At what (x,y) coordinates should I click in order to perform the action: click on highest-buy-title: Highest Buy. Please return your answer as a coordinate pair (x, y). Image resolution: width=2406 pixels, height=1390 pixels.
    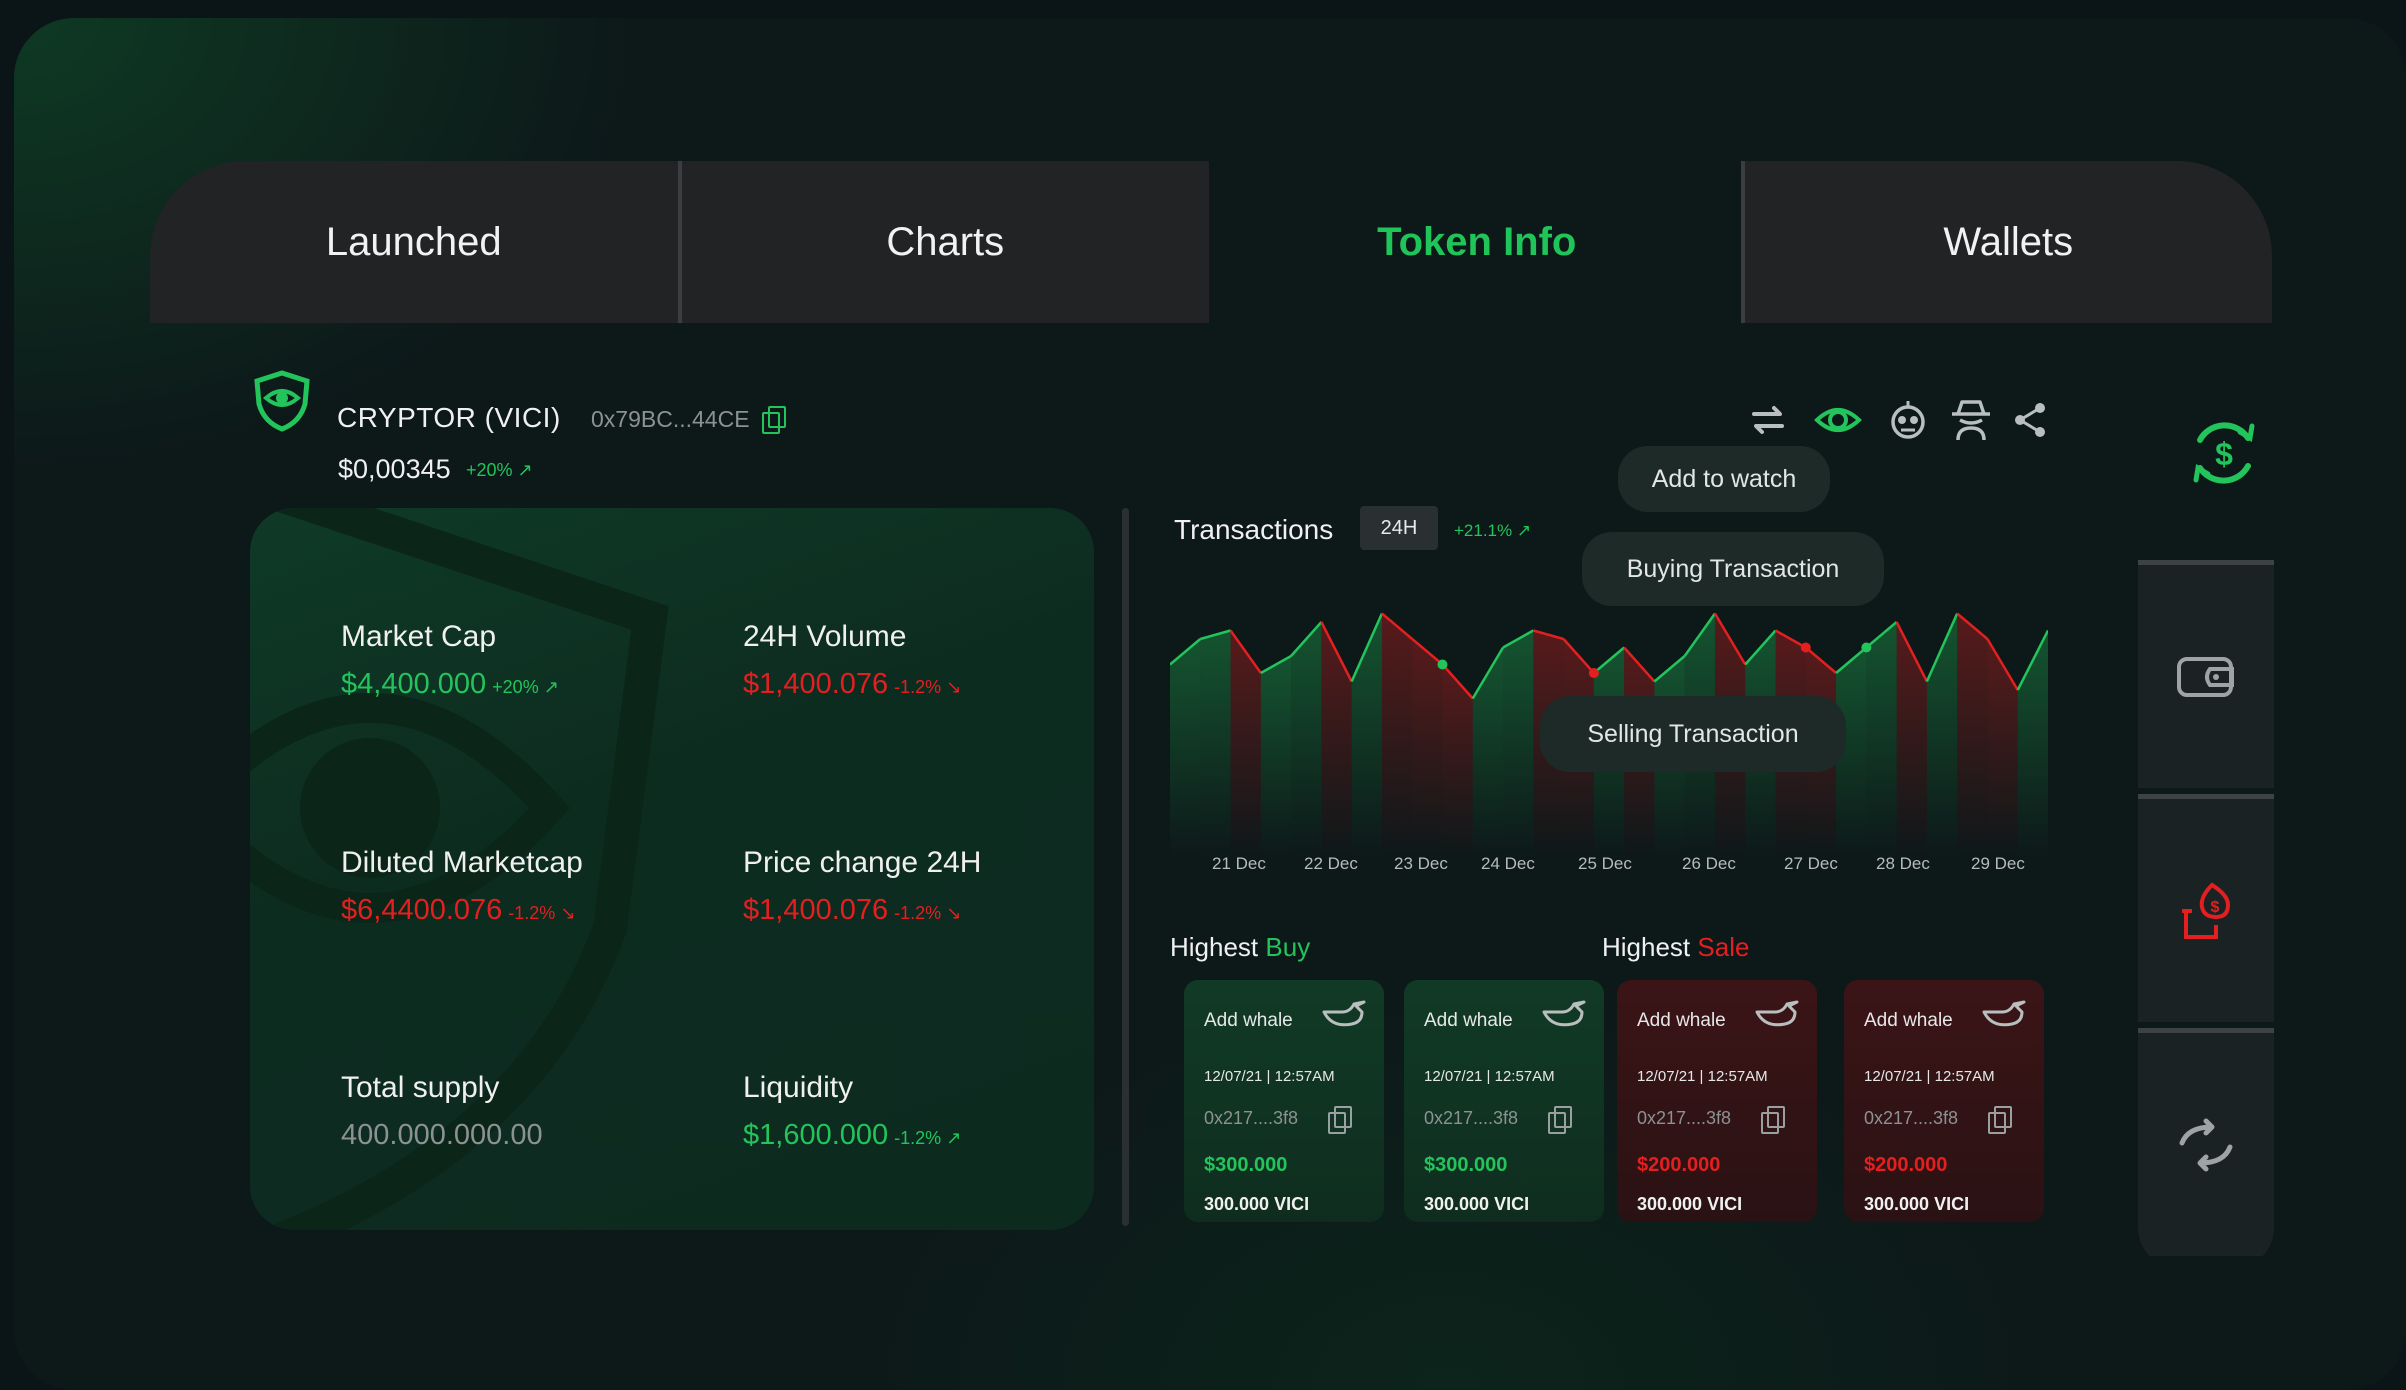
    Looking at the image, I should click on (1240, 947).